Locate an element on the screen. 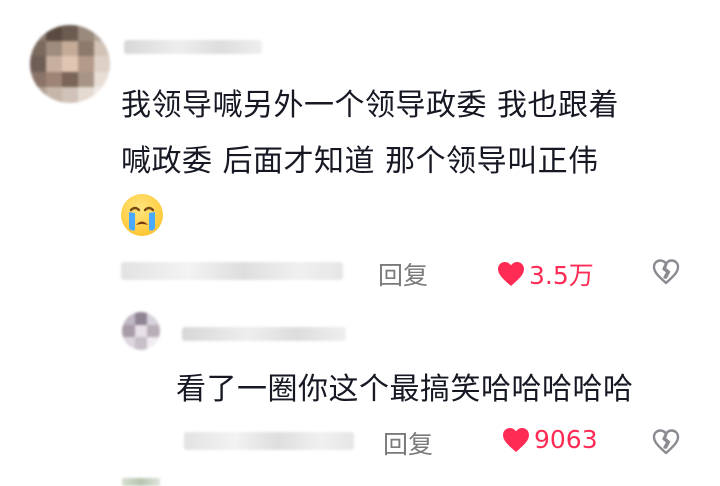 Image resolution: width=720 pixels, height=486 pixels. comment-text-line-1: 我领导喊另外一个领导政委 我也跟着 is located at coordinates (370, 105).